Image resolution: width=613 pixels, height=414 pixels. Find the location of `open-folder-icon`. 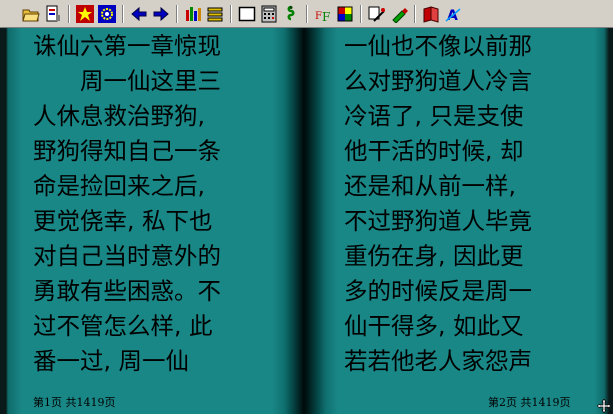

open-folder-icon is located at coordinates (31, 14).